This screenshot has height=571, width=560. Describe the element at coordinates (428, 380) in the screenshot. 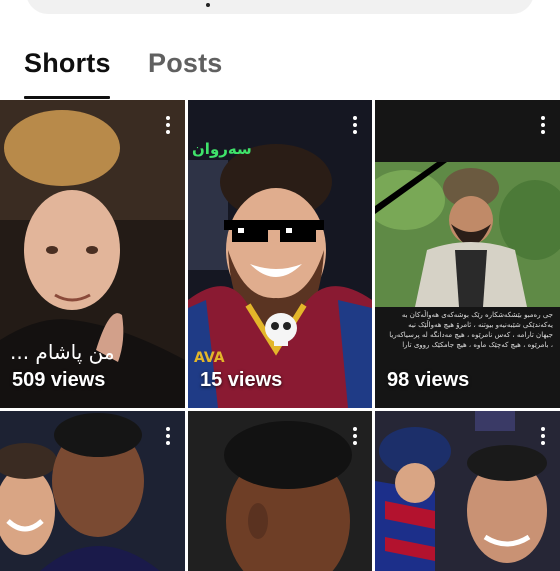

I see `view-count: 98 views` at that location.